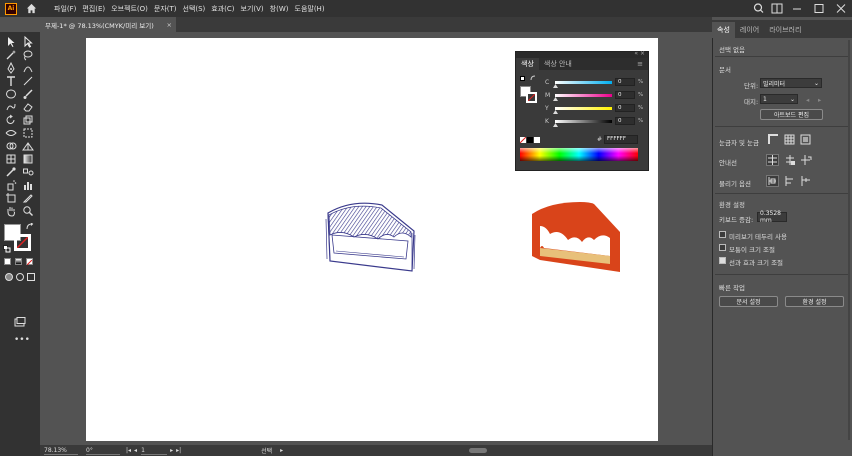 Image resolution: width=852 pixels, height=456 pixels. Describe the element at coordinates (533, 78) in the screenshot. I see `panel-swap-icon` at that location.